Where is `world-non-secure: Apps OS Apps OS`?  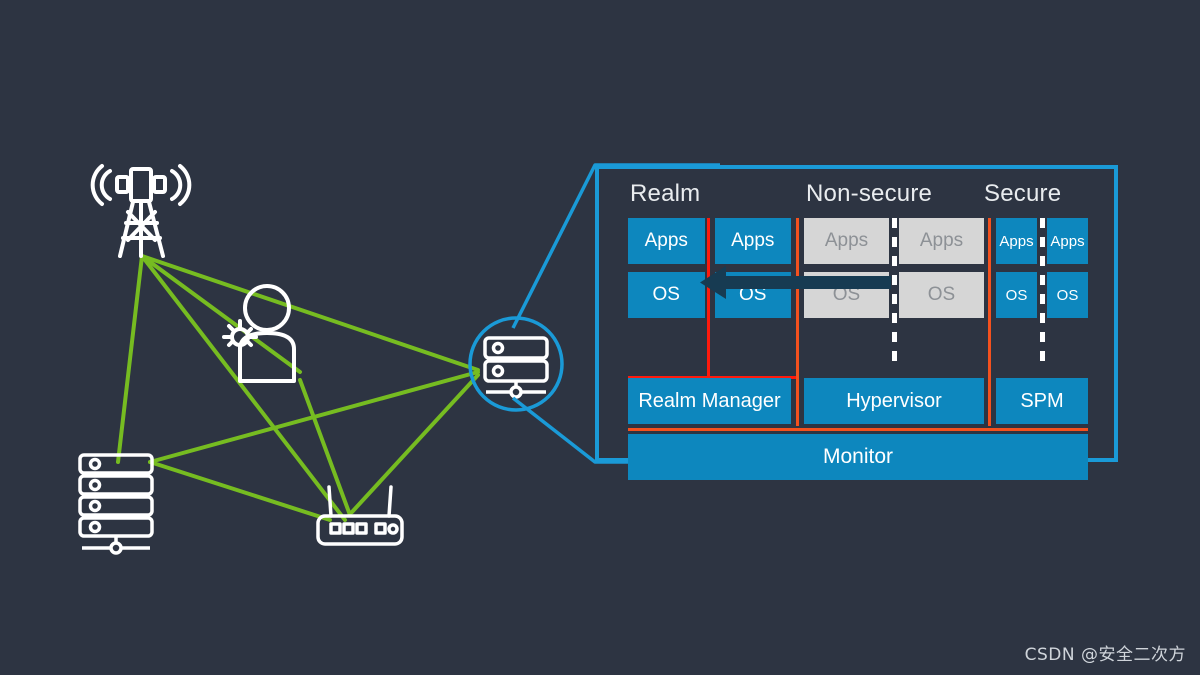
world-non-secure: Apps OS Apps OS is located at coordinates (894, 293).